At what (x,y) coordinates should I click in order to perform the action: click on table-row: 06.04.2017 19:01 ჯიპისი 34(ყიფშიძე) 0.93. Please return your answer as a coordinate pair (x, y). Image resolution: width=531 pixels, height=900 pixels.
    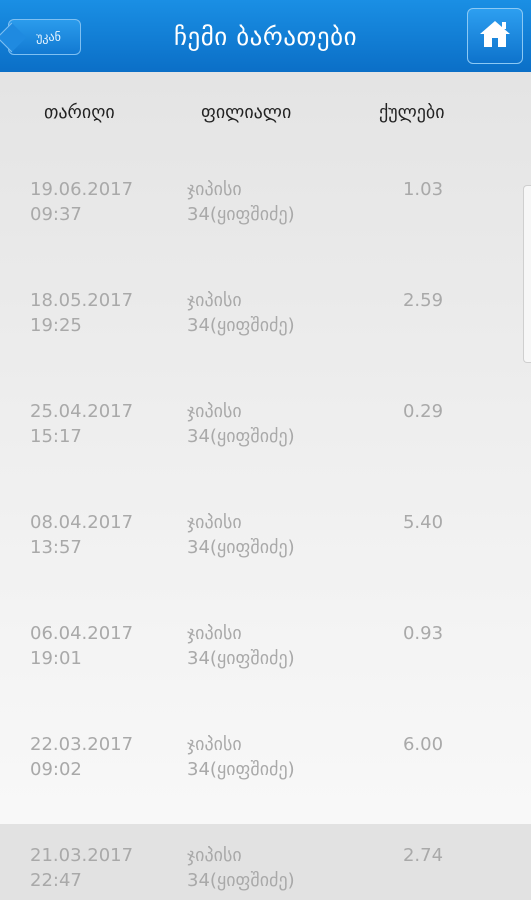
    Looking at the image, I should click on (265, 676).